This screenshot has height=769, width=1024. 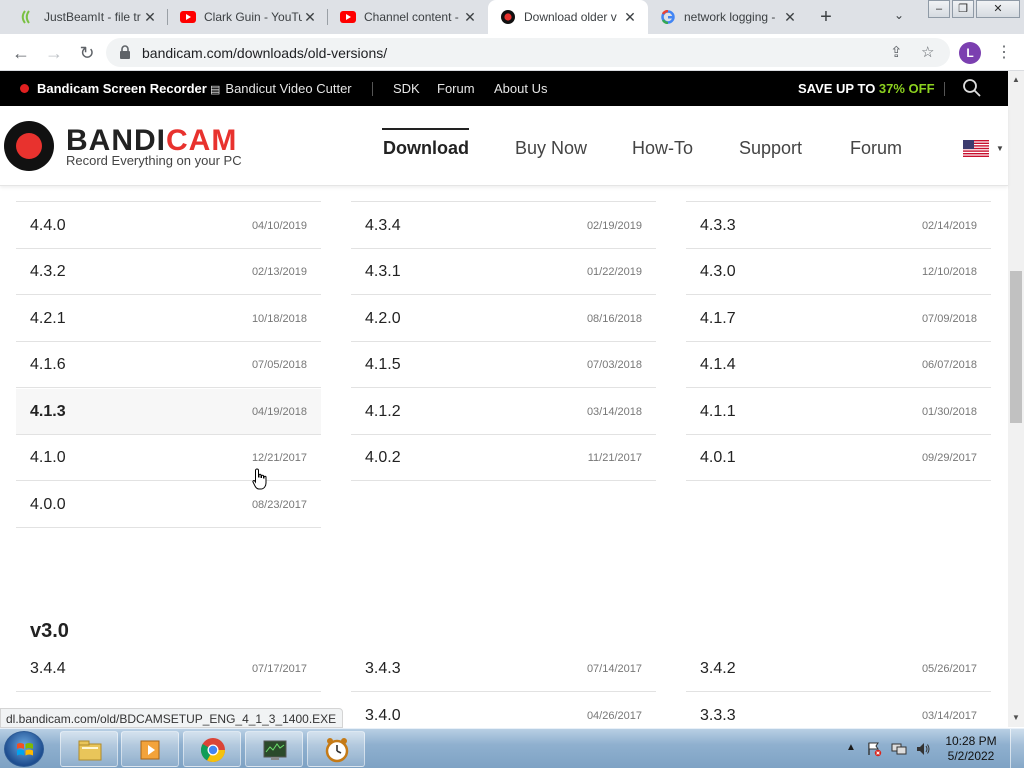 What do you see at coordinates (503, 412) in the screenshot?
I see `version-row: 4.1.2 03/14/2018` at bounding box center [503, 412].